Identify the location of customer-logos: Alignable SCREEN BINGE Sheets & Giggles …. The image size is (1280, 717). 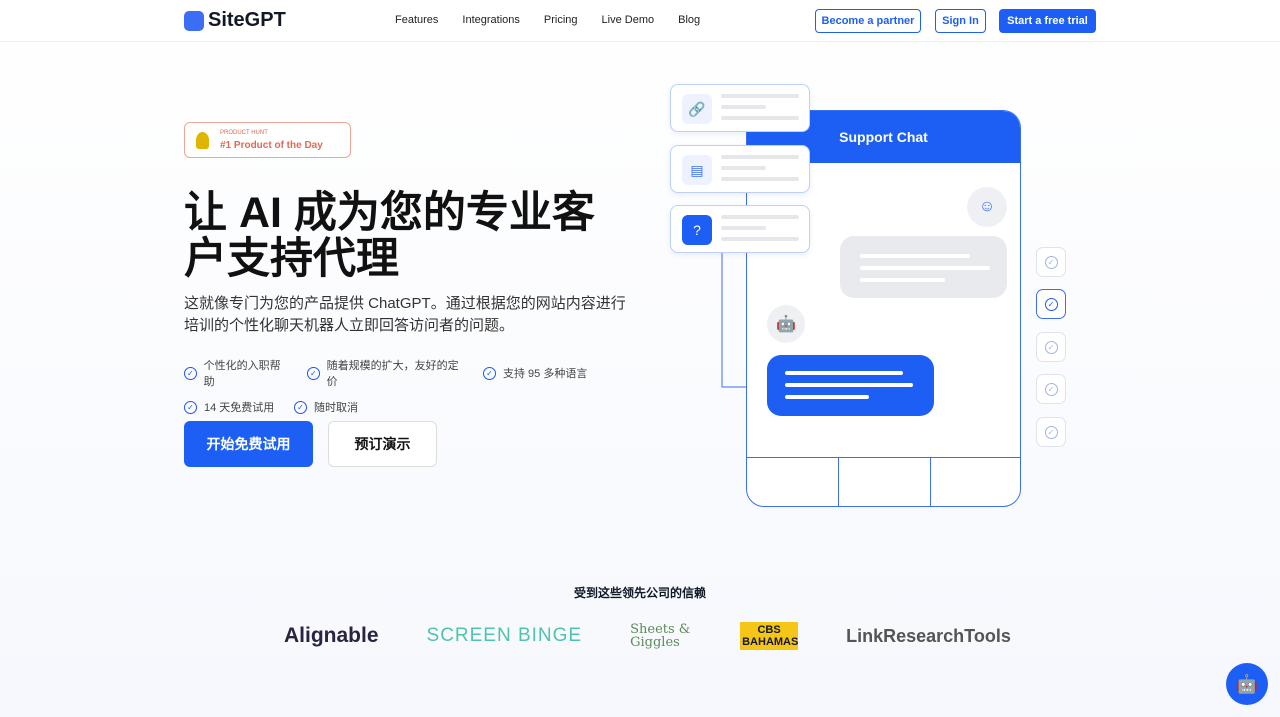
(647, 636).